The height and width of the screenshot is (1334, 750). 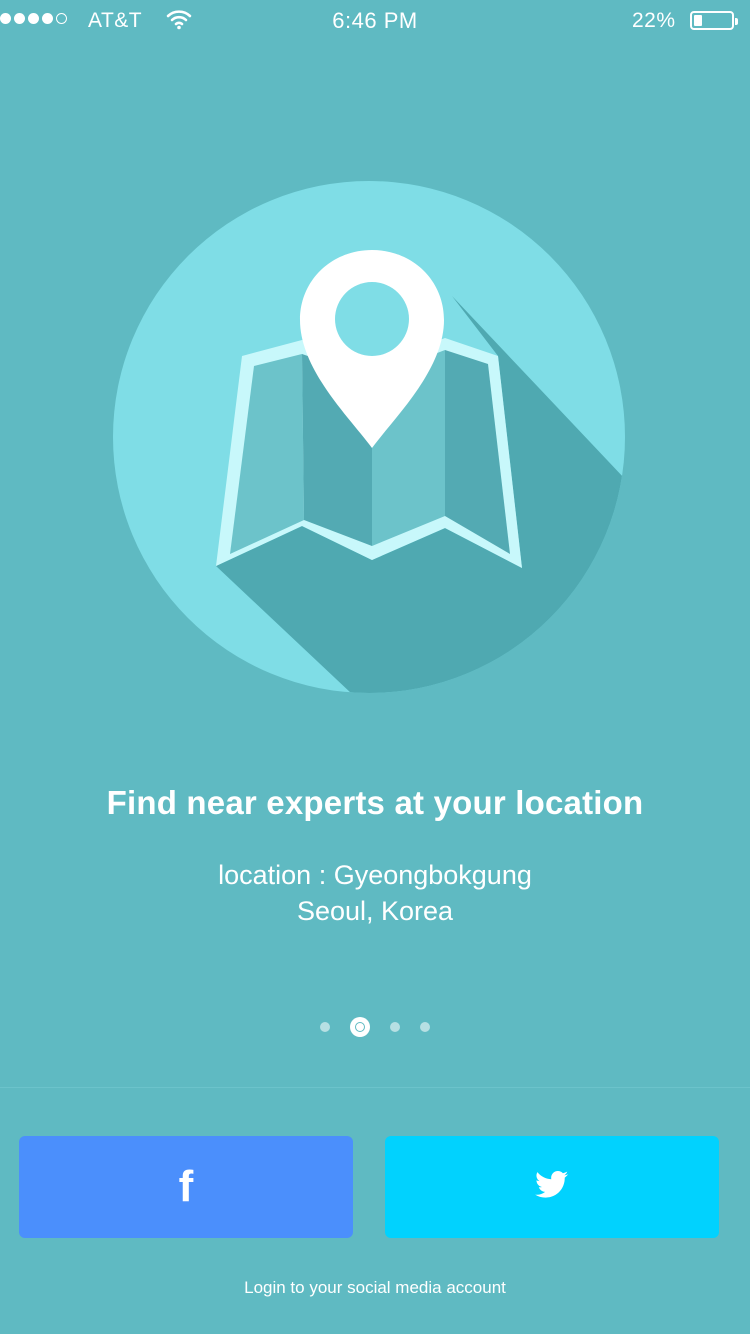 I want to click on battery-icon, so click(x=714, y=20).